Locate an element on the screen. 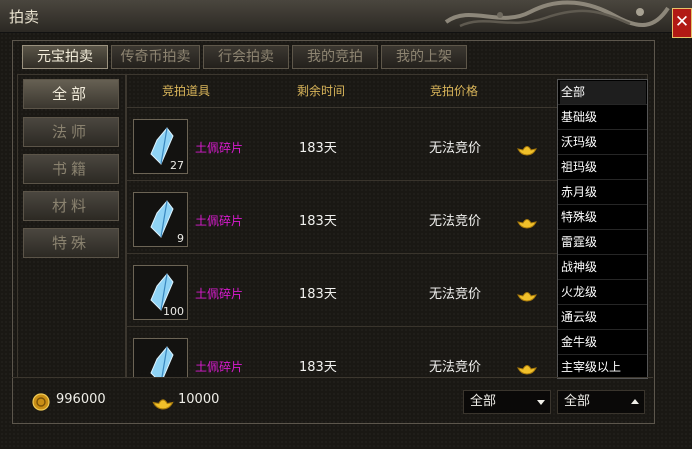 The width and height of the screenshot is (692, 449). dropdown-option: 通云级 is located at coordinates (603, 317).